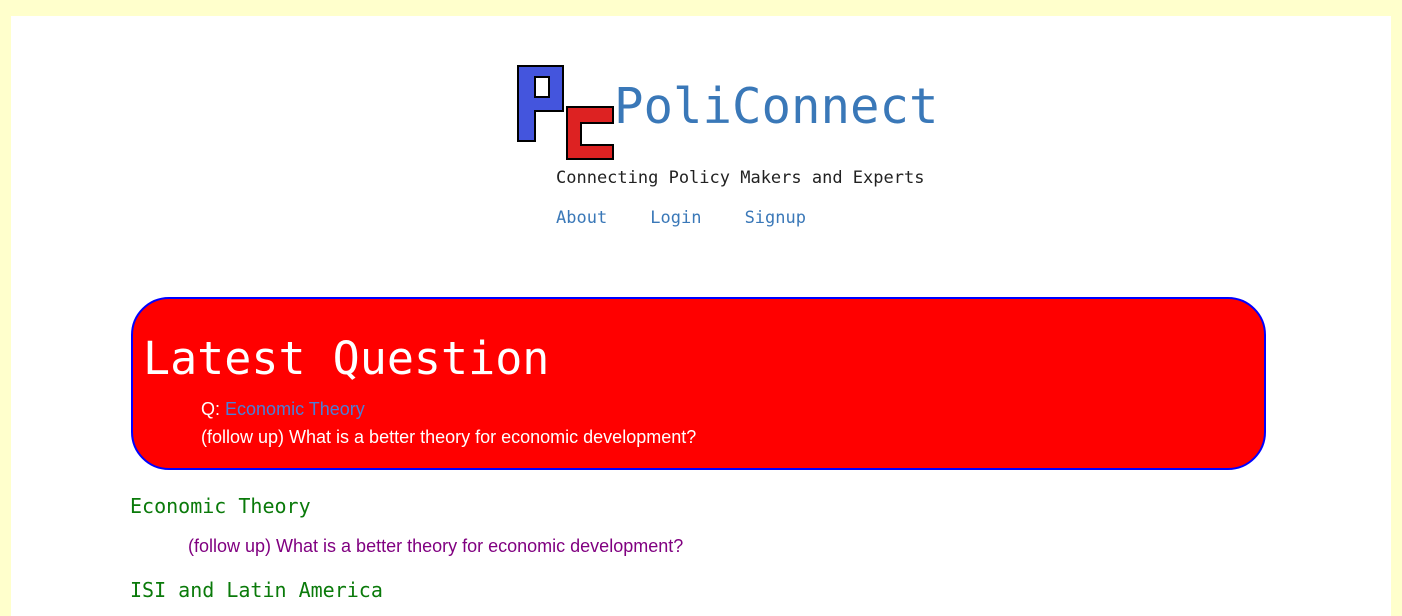  I want to click on main-nav: About Login Signup, so click(700, 218).